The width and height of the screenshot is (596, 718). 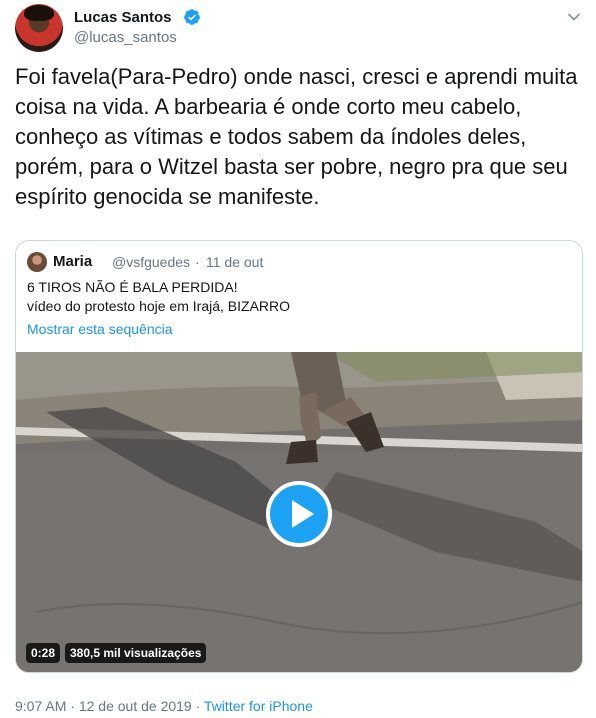 I want to click on show-thread-link: Mostrar esta sequência, so click(x=100, y=329).